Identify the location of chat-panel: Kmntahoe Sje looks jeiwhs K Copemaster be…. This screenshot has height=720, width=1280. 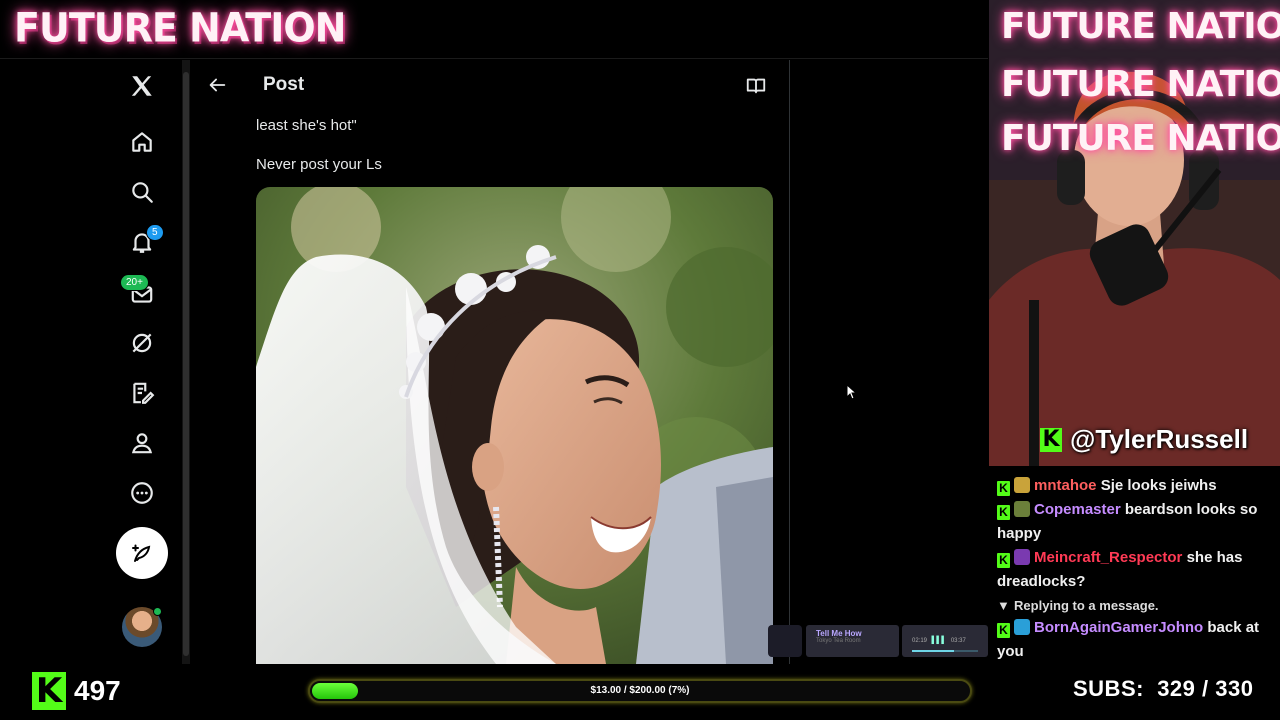
(1134, 565).